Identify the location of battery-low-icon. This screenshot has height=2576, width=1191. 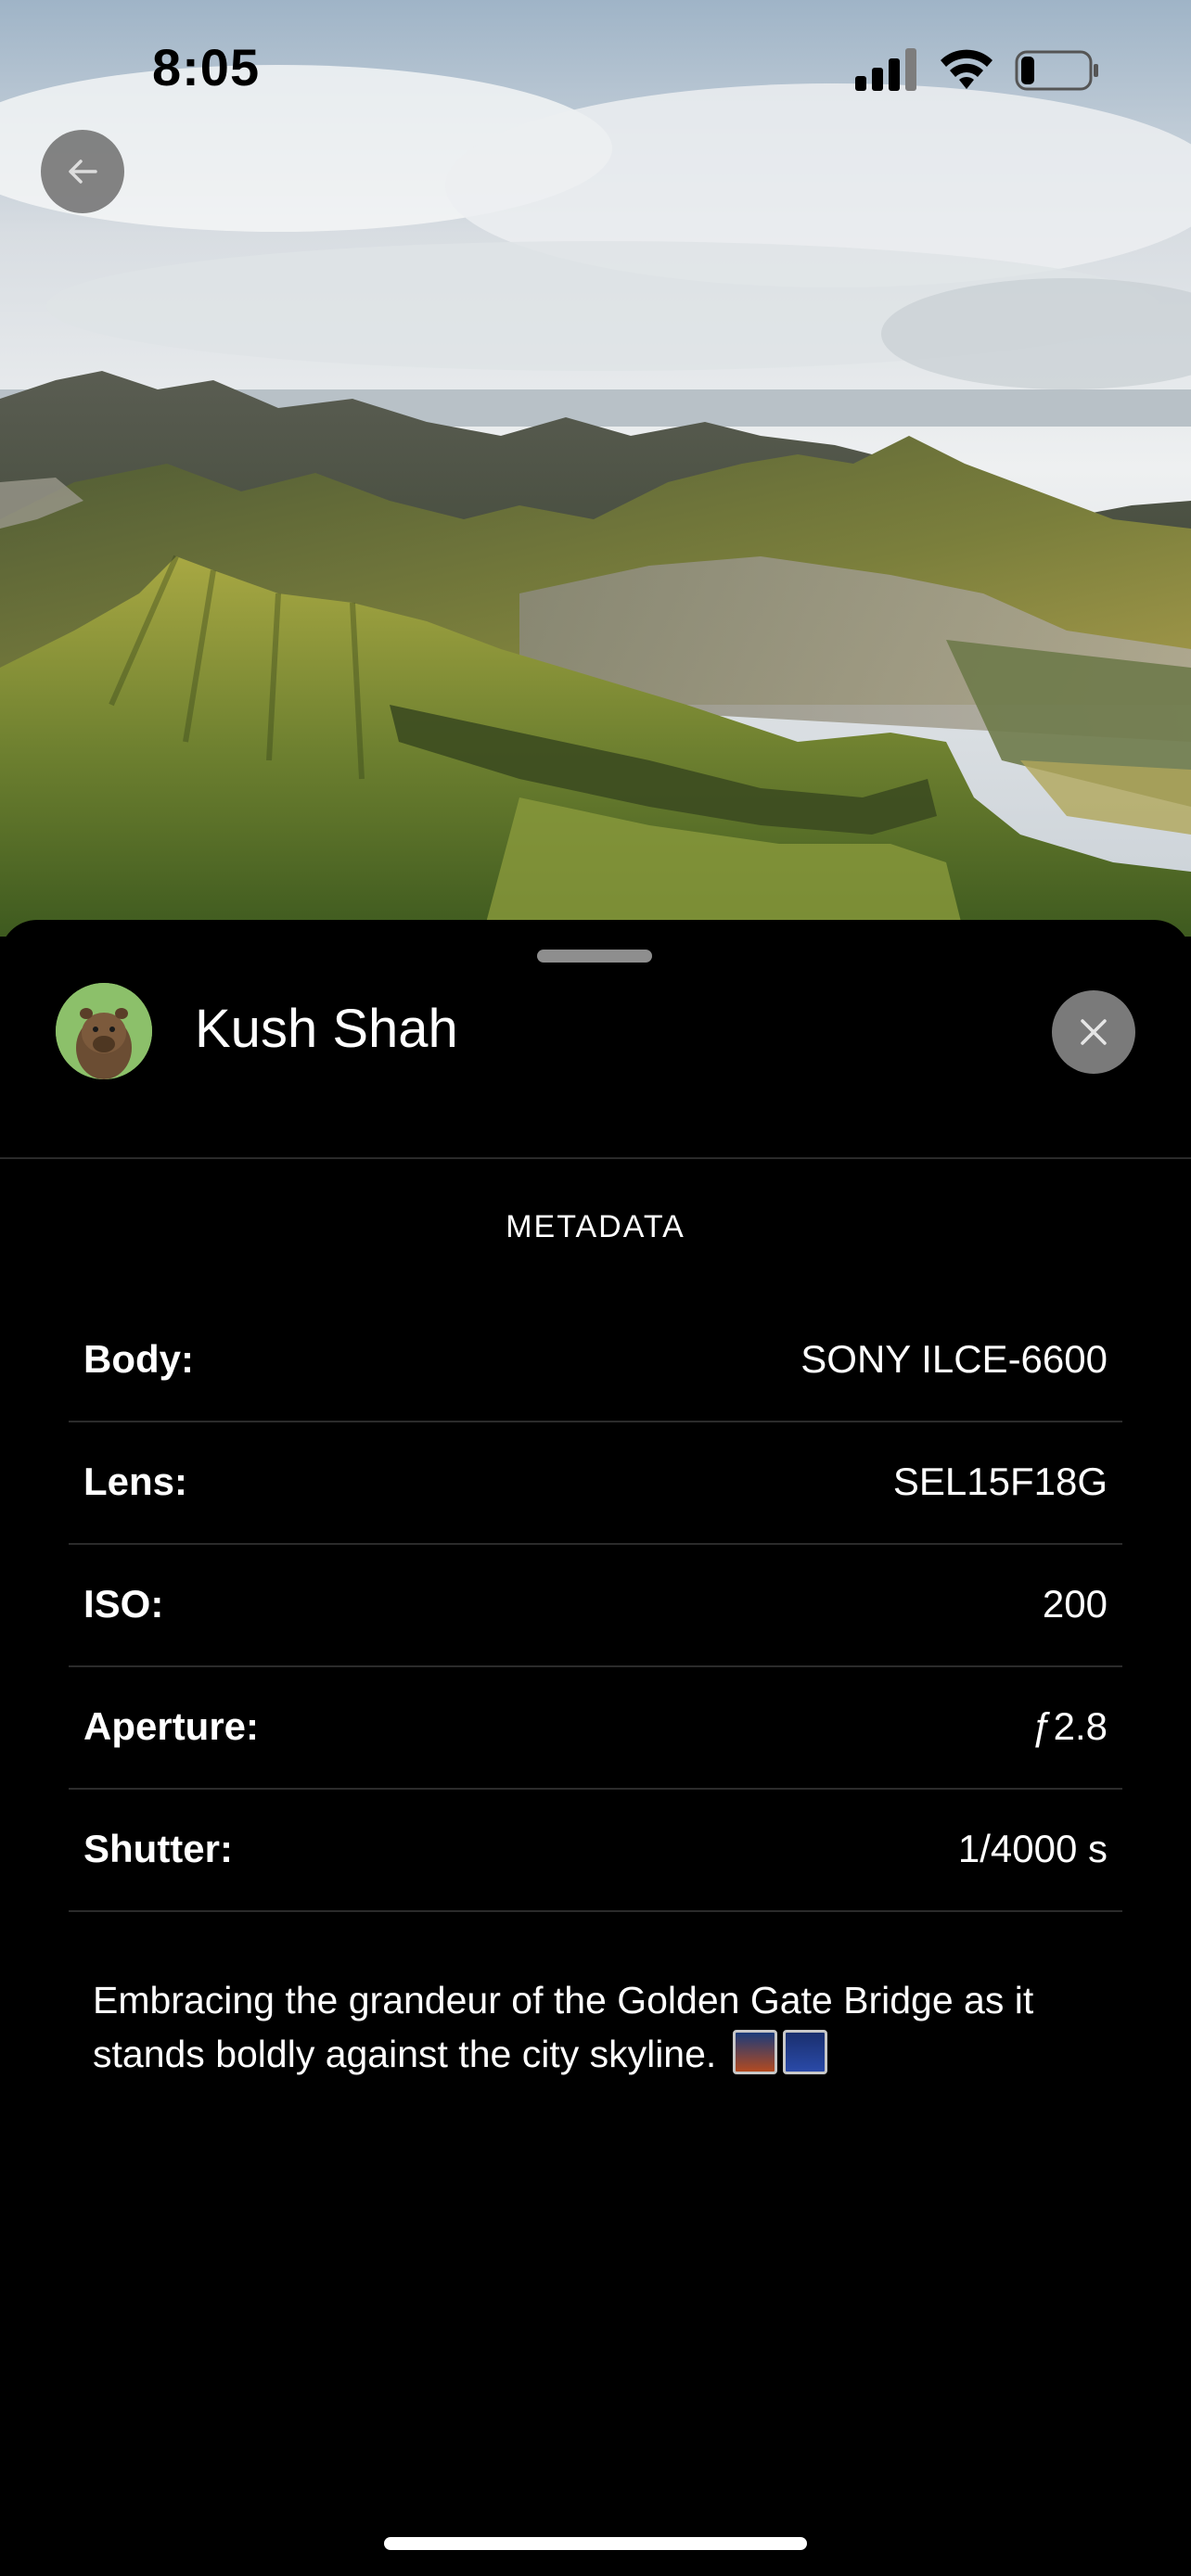
(1056, 71).